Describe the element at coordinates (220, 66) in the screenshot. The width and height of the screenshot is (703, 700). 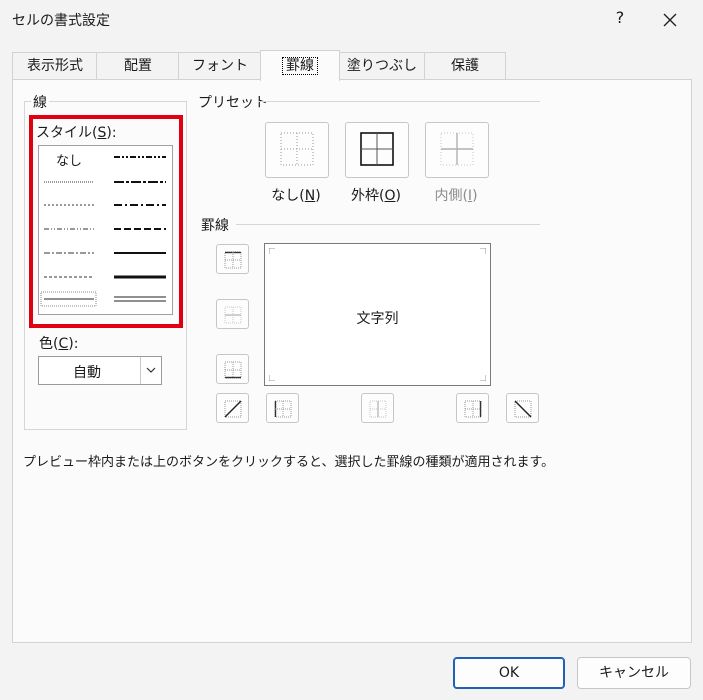
I see `tab-font: フォント` at that location.